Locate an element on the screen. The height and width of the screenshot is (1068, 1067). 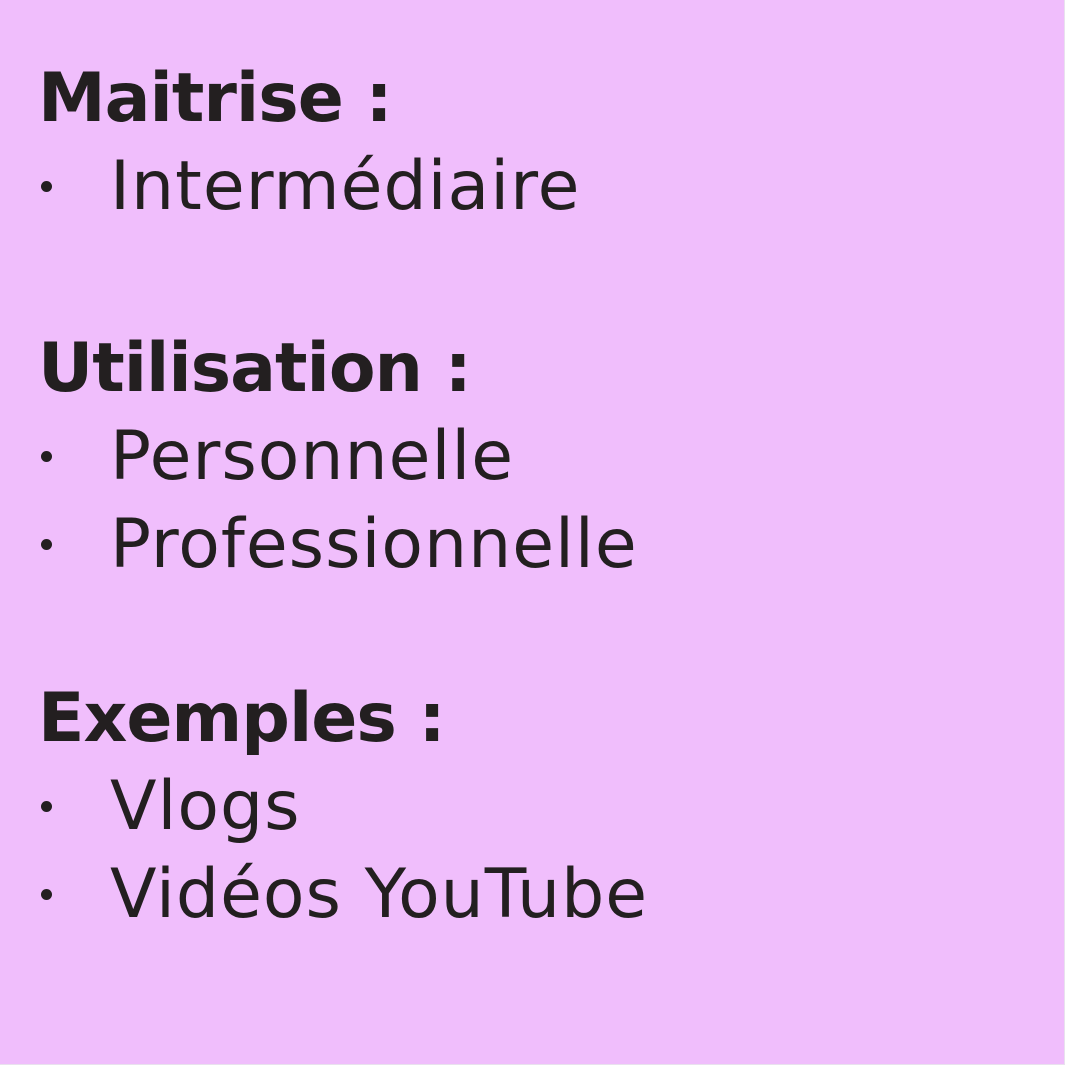
list-item: Vlogs is located at coordinates (541, 807).